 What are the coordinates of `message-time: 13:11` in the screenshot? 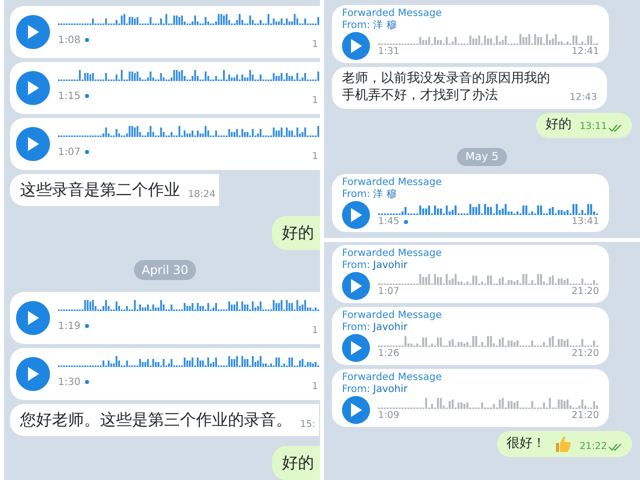 It's located at (593, 127).